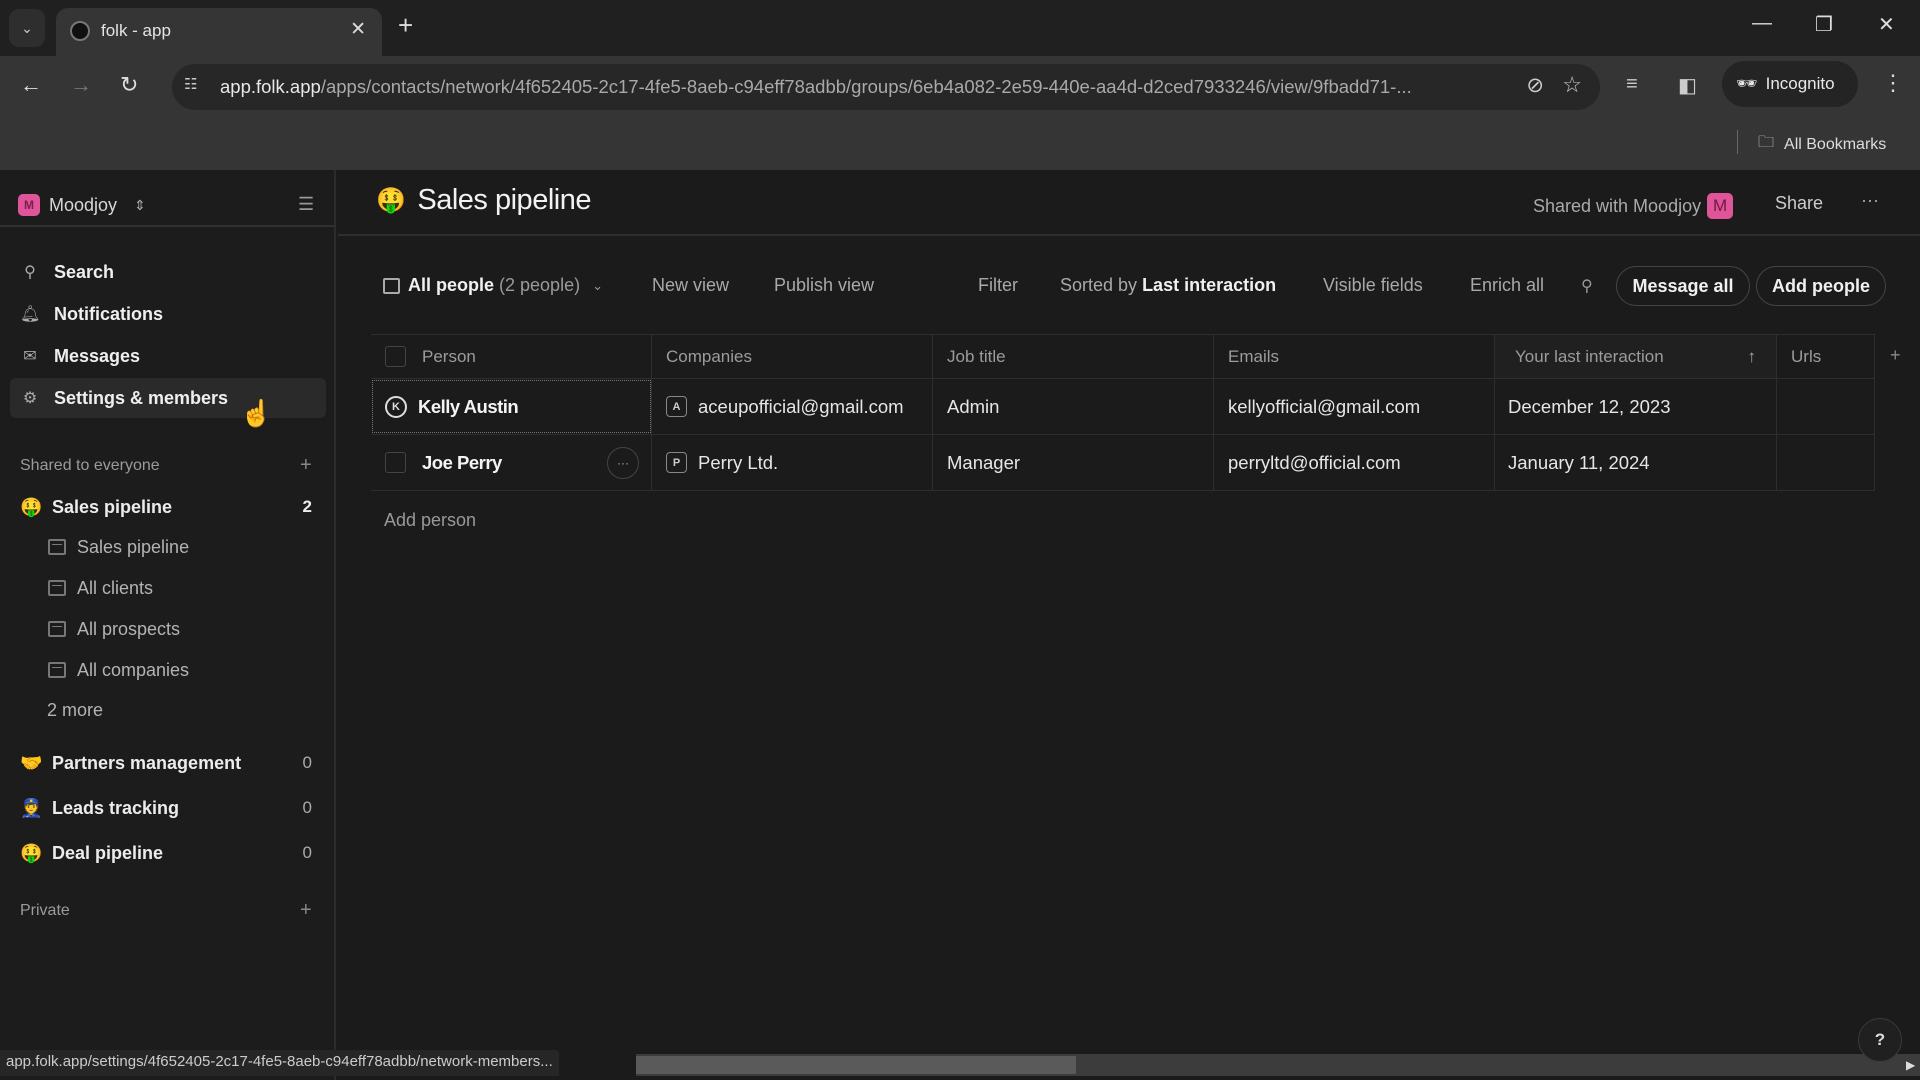 The width and height of the screenshot is (1920, 1080). Describe the element at coordinates (1636, 406) in the screenshot. I see `last-interaction-cell: December 12, 2023` at that location.